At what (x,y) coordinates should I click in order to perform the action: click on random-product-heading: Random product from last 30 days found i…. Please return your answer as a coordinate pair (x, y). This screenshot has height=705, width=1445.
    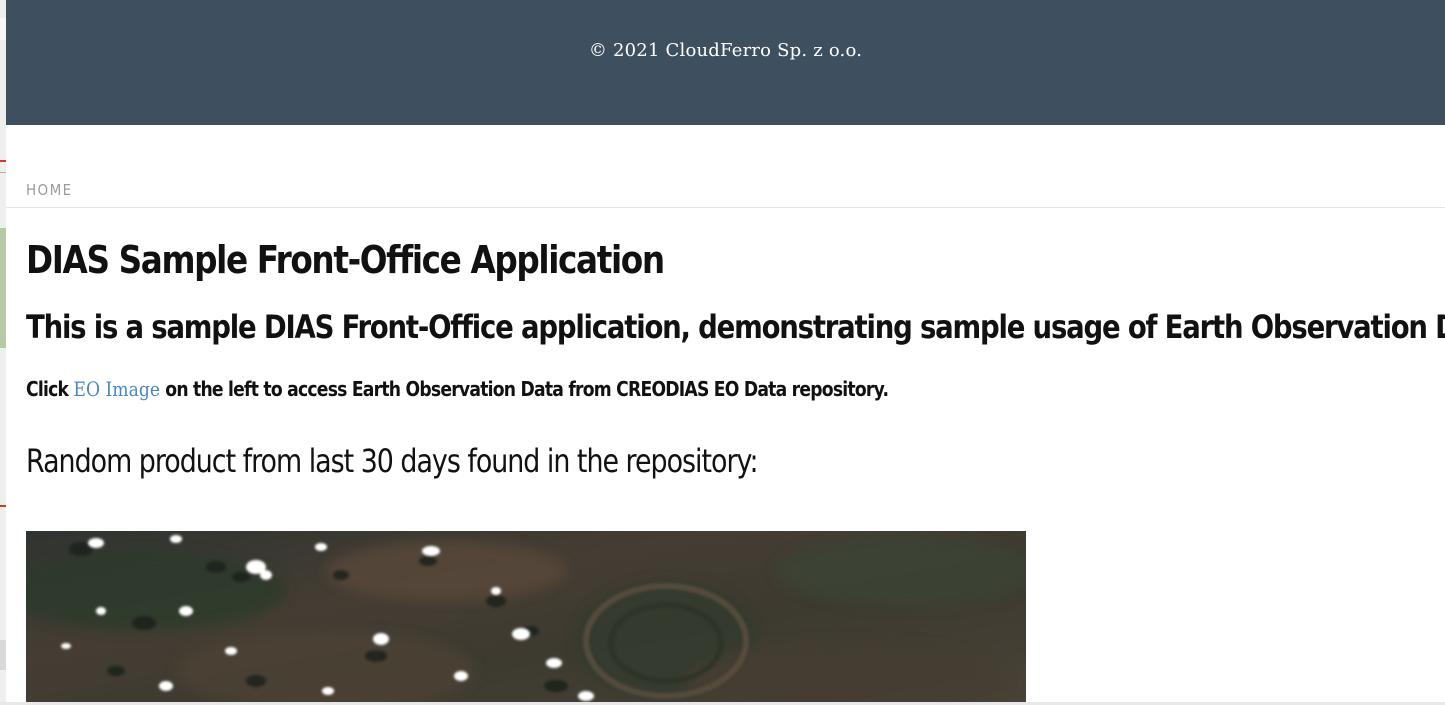
    Looking at the image, I should click on (392, 461).